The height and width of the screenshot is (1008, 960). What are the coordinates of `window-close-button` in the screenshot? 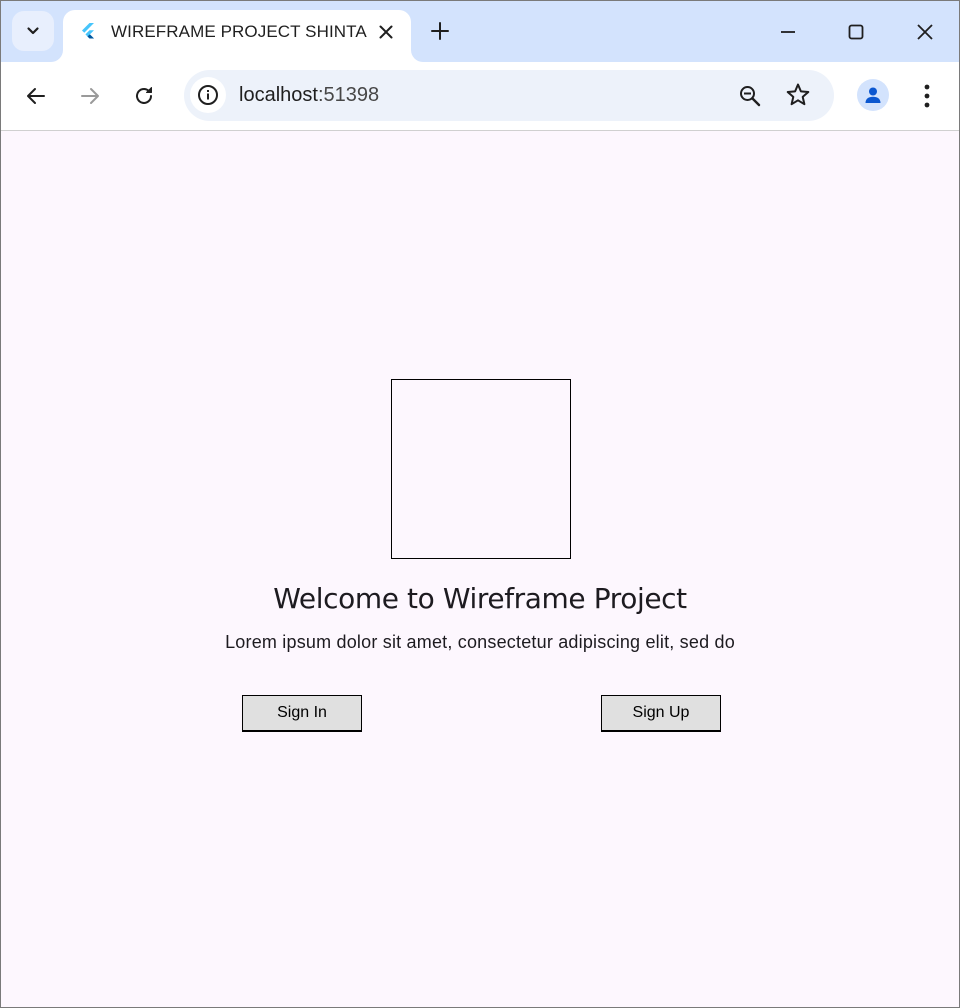 It's located at (925, 32).